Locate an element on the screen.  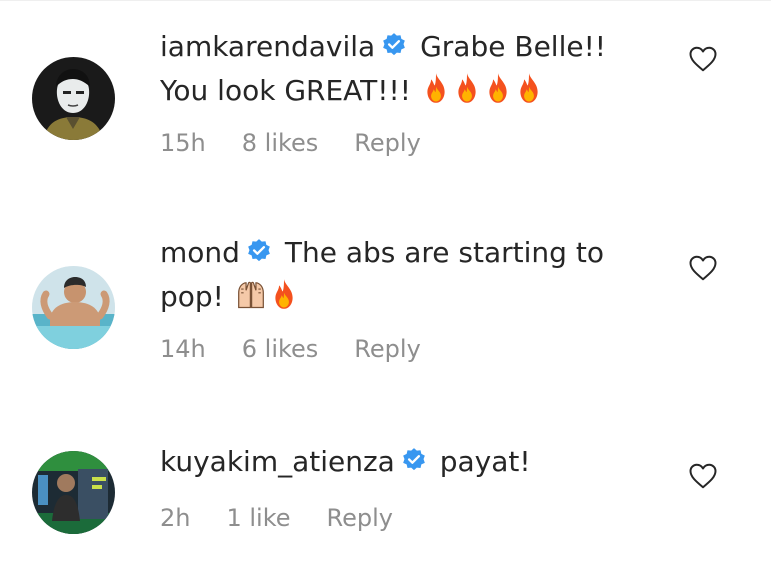
comment-message: payat! is located at coordinates (485, 461).